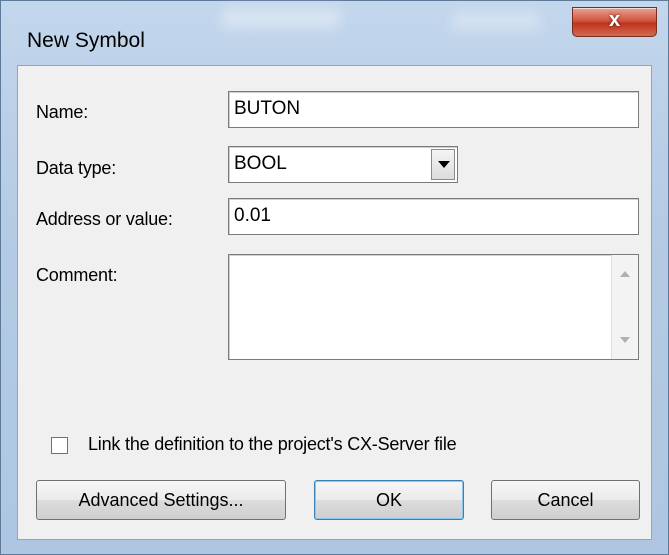 This screenshot has width=669, height=555. What do you see at coordinates (433, 216) in the screenshot?
I see `address-input: 0.01` at bounding box center [433, 216].